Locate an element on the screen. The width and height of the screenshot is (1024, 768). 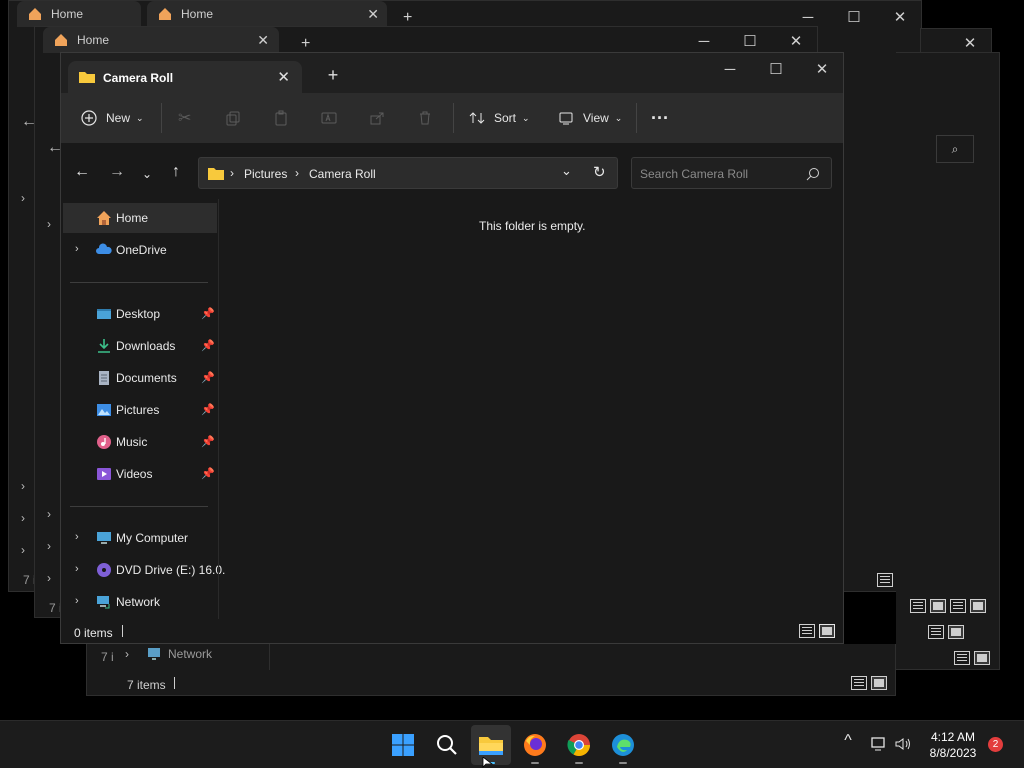
sidebar-item-music: Music 📌 is located at coordinates (140, 442).